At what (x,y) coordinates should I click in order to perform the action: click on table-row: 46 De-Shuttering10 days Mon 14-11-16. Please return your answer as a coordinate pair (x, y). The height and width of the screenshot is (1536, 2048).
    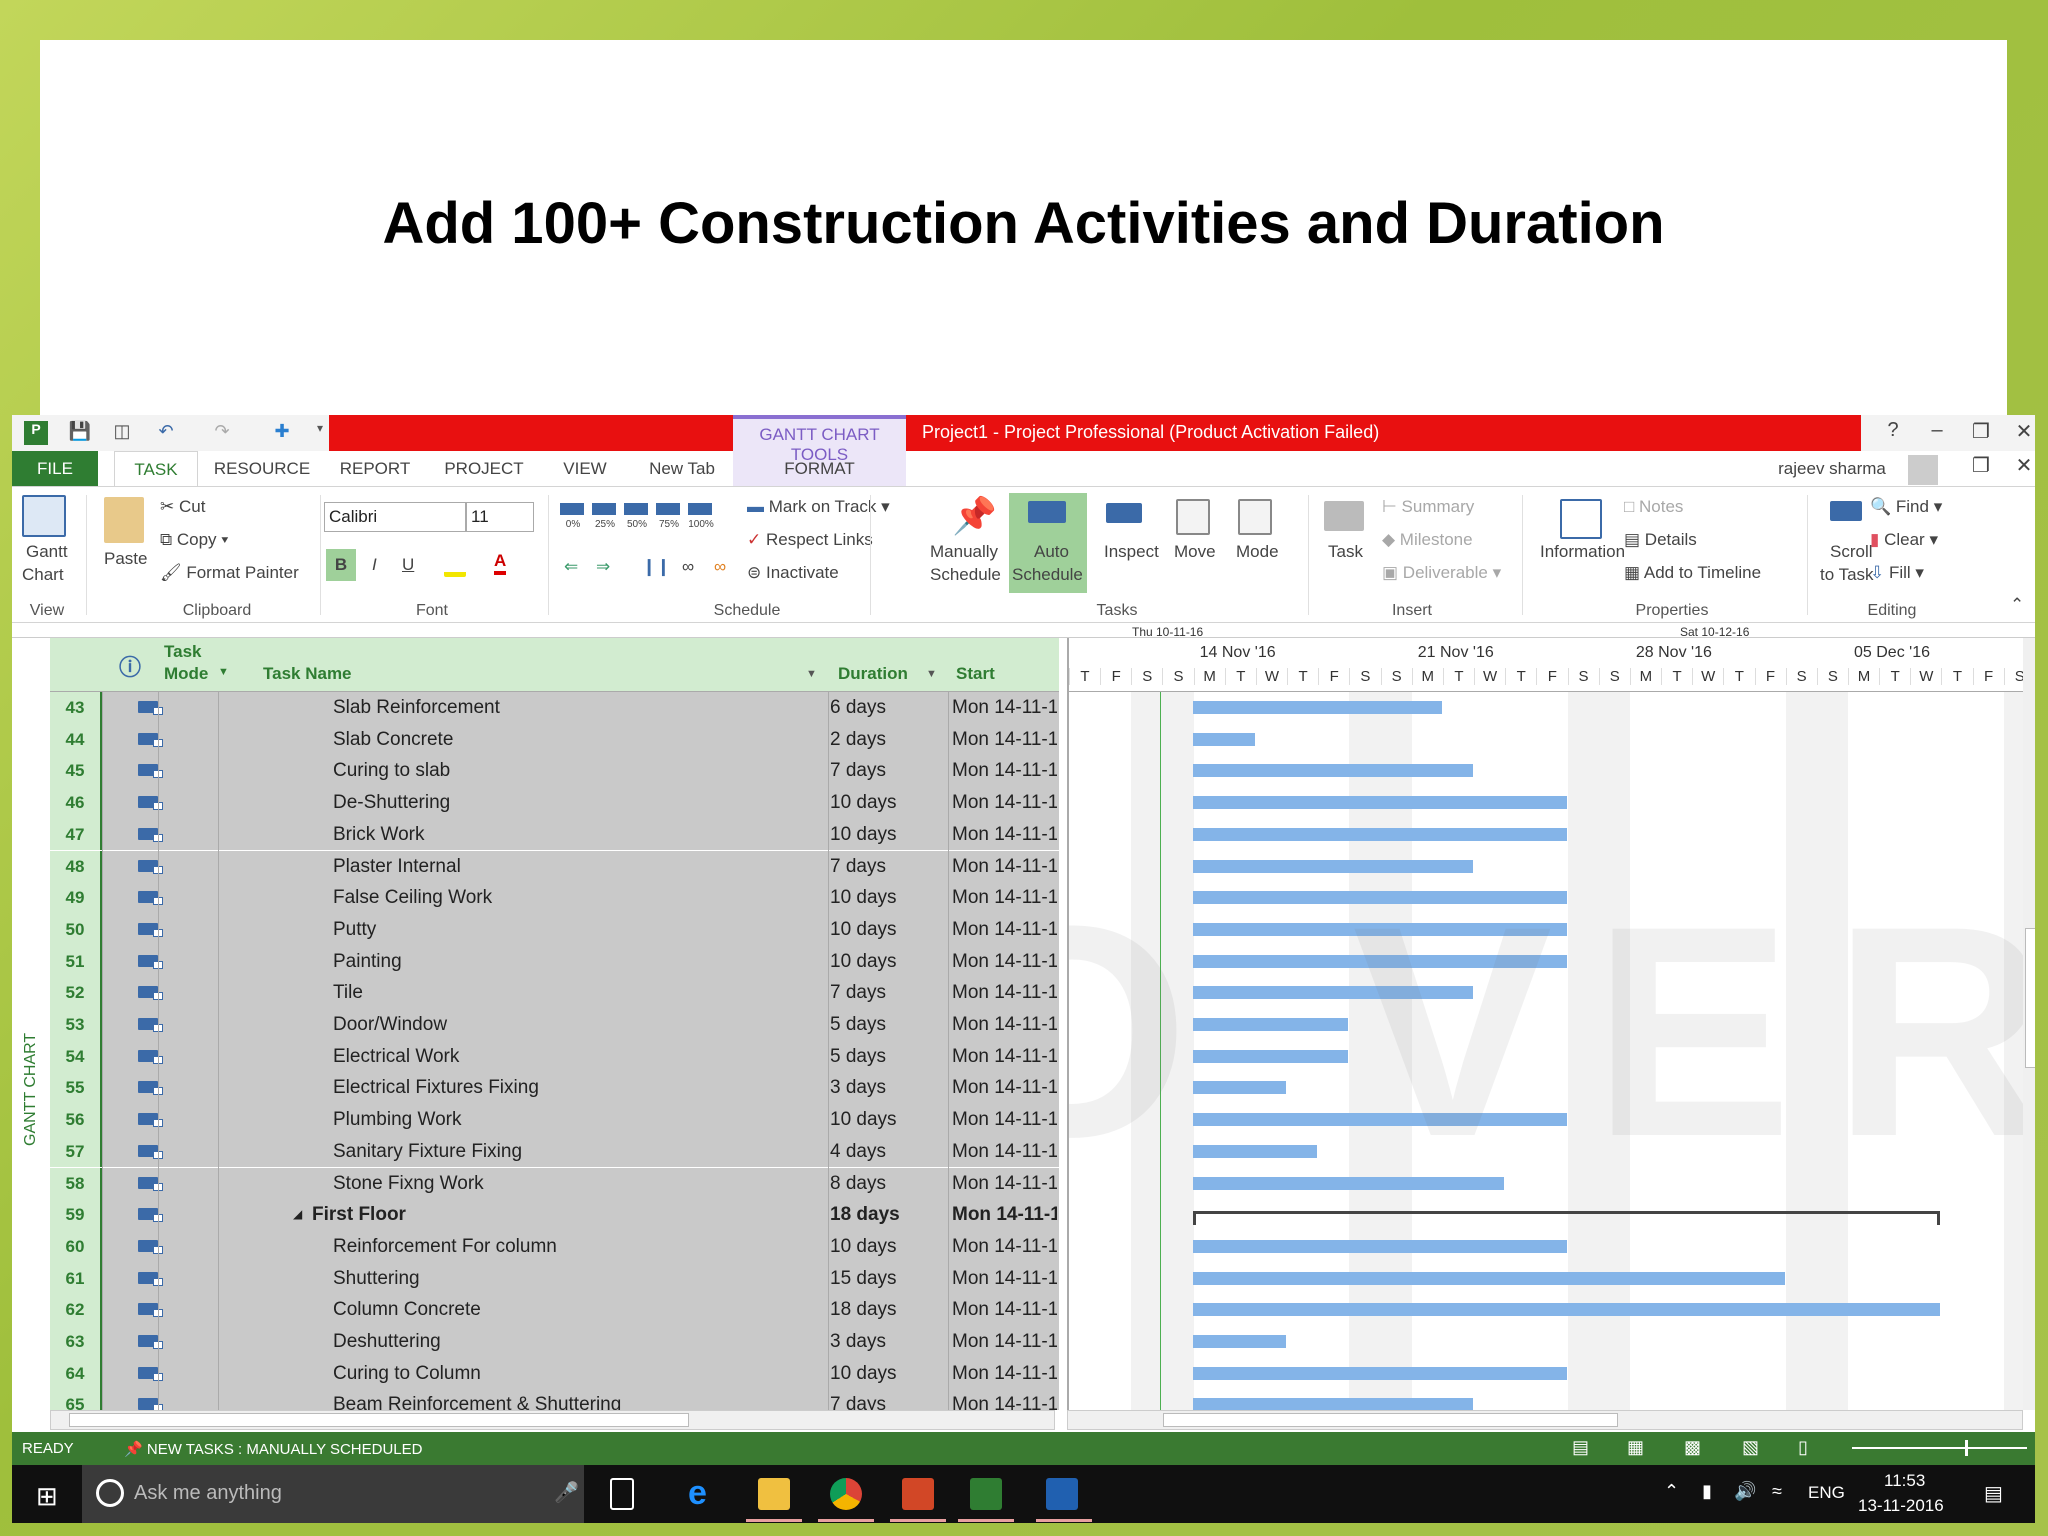
    Looking at the image, I should click on (554, 803).